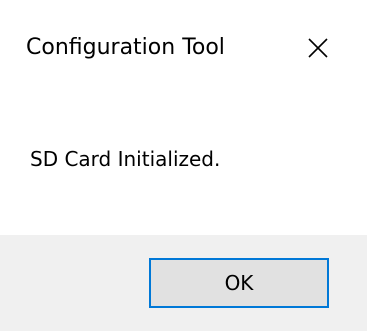  I want to click on ok-button: OK, so click(239, 283).